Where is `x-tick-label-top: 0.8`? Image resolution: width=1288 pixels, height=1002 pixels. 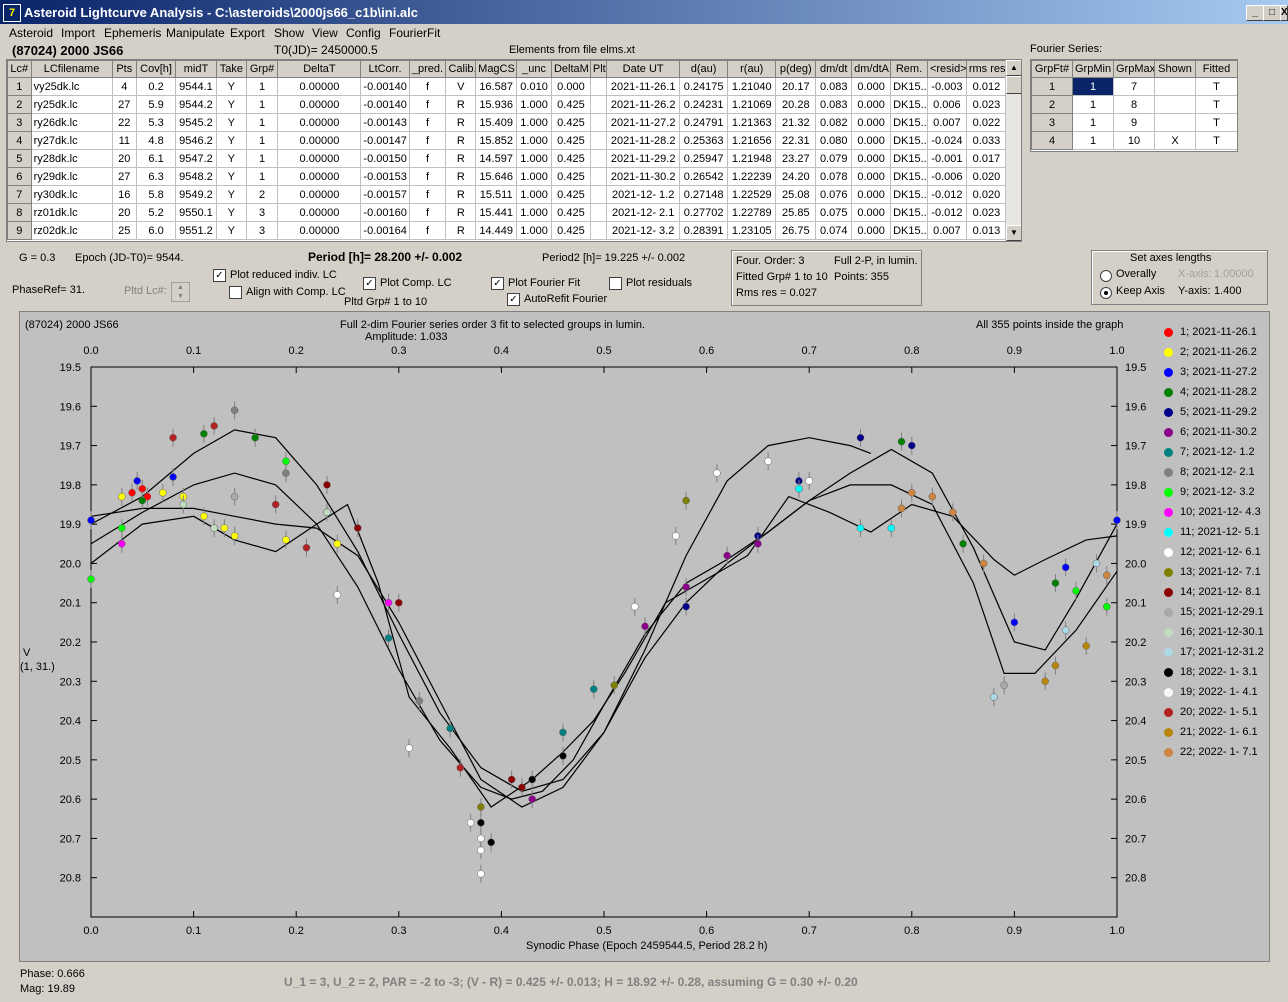 x-tick-label-top: 0.8 is located at coordinates (911, 351).